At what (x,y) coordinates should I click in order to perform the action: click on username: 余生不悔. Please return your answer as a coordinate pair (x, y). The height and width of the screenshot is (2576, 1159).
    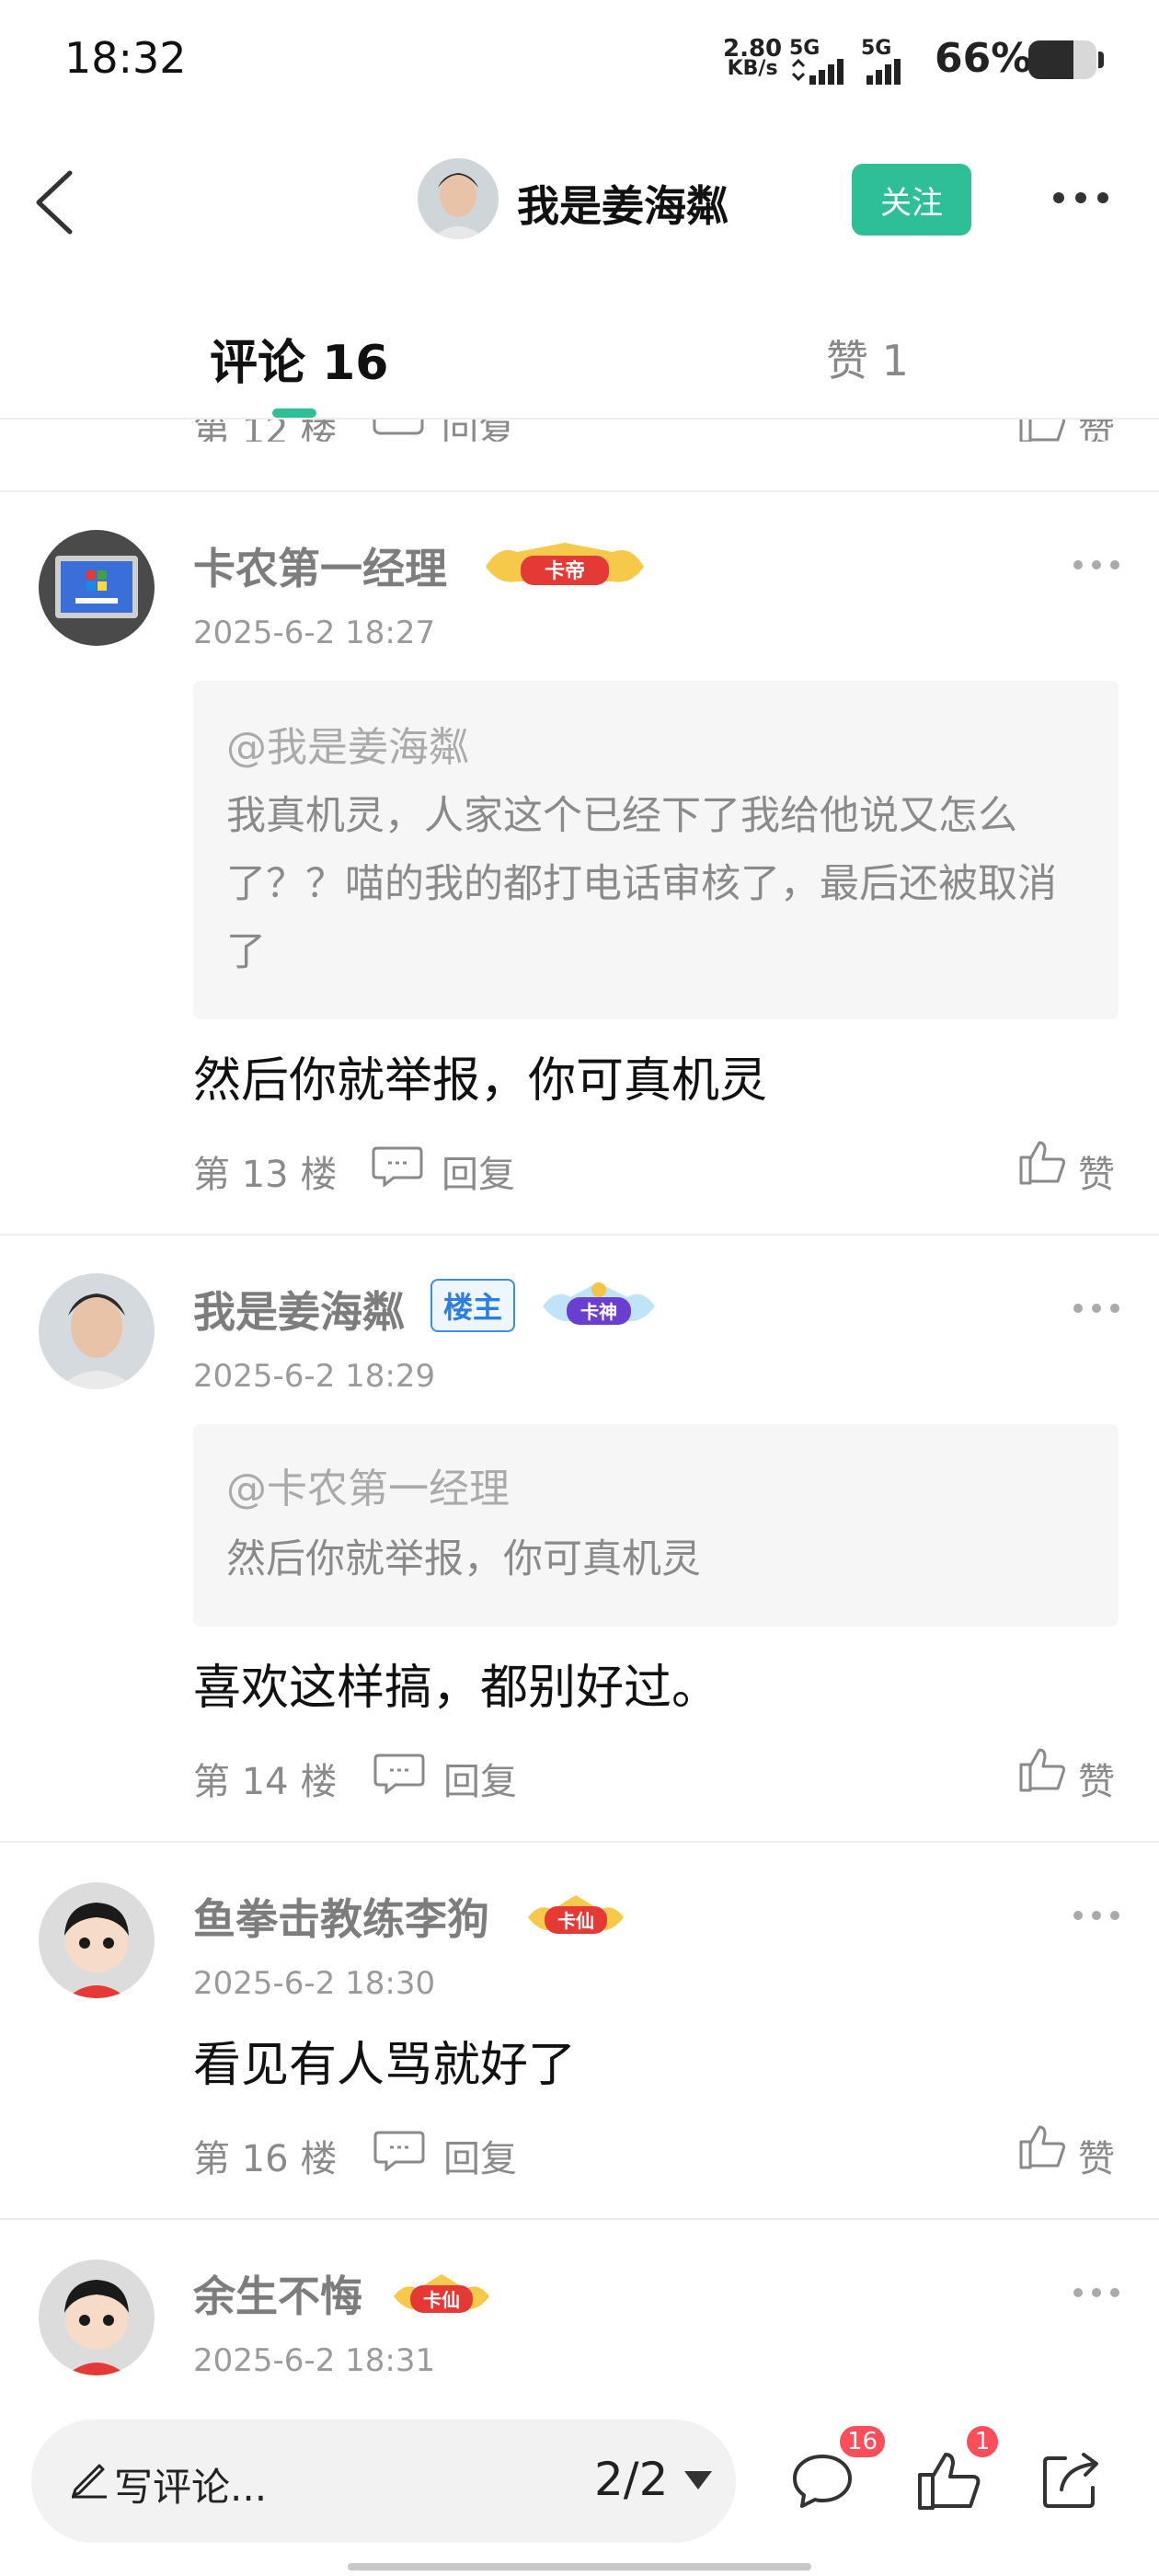
    Looking at the image, I should click on (277, 2293).